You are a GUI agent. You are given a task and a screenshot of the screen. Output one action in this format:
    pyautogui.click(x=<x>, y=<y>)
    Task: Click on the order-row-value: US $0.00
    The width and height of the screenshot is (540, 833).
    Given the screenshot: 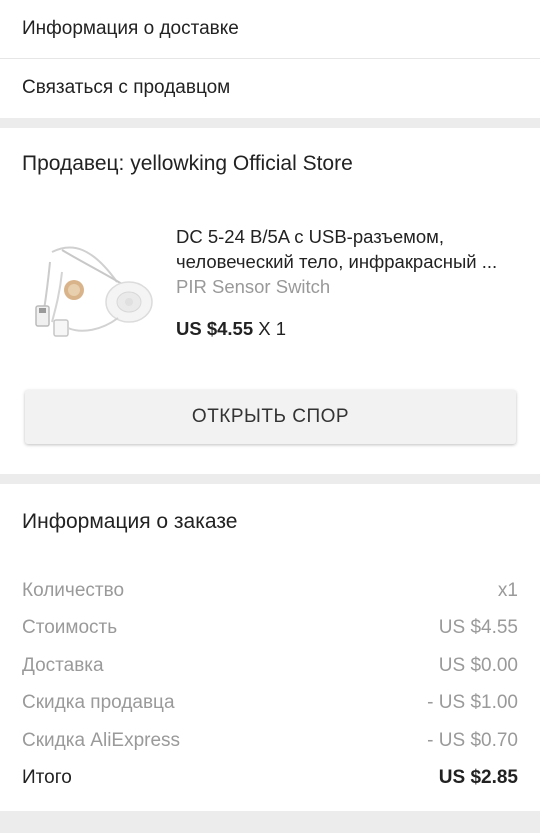 What is the action you would take?
    pyautogui.click(x=478, y=665)
    